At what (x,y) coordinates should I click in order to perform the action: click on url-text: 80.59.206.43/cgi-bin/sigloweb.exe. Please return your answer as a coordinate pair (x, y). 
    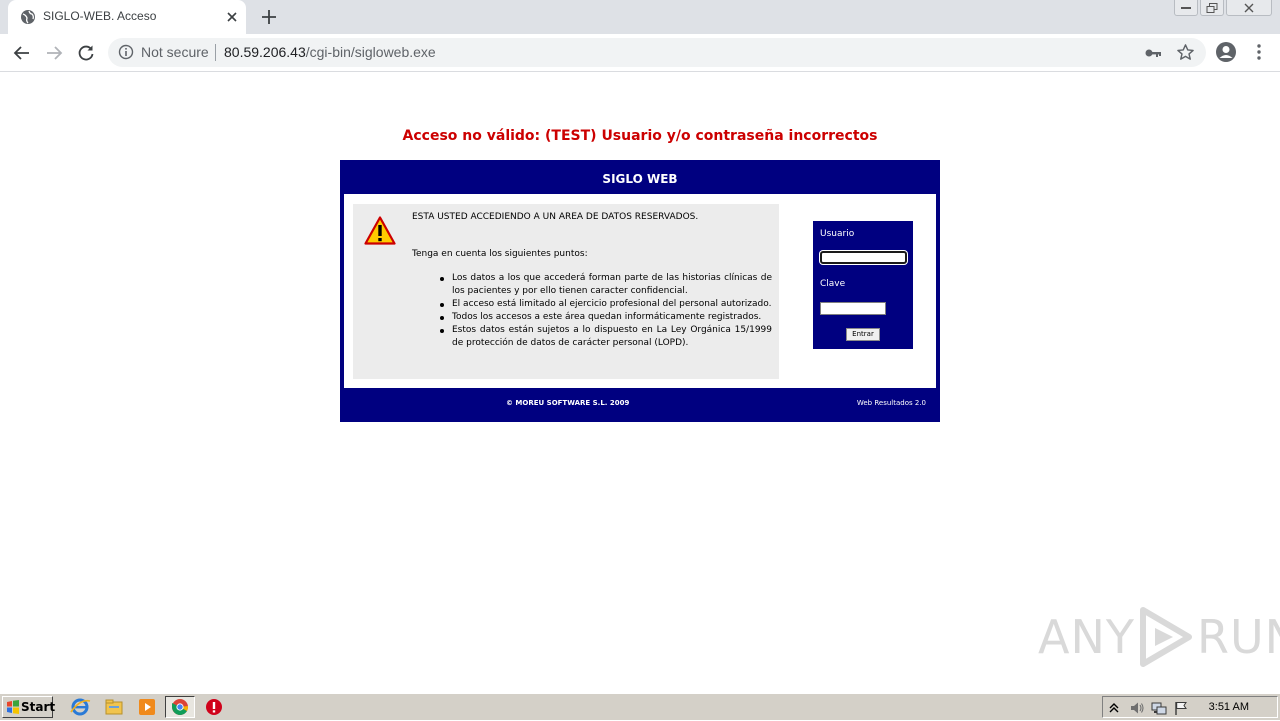
    Looking at the image, I should click on (330, 52).